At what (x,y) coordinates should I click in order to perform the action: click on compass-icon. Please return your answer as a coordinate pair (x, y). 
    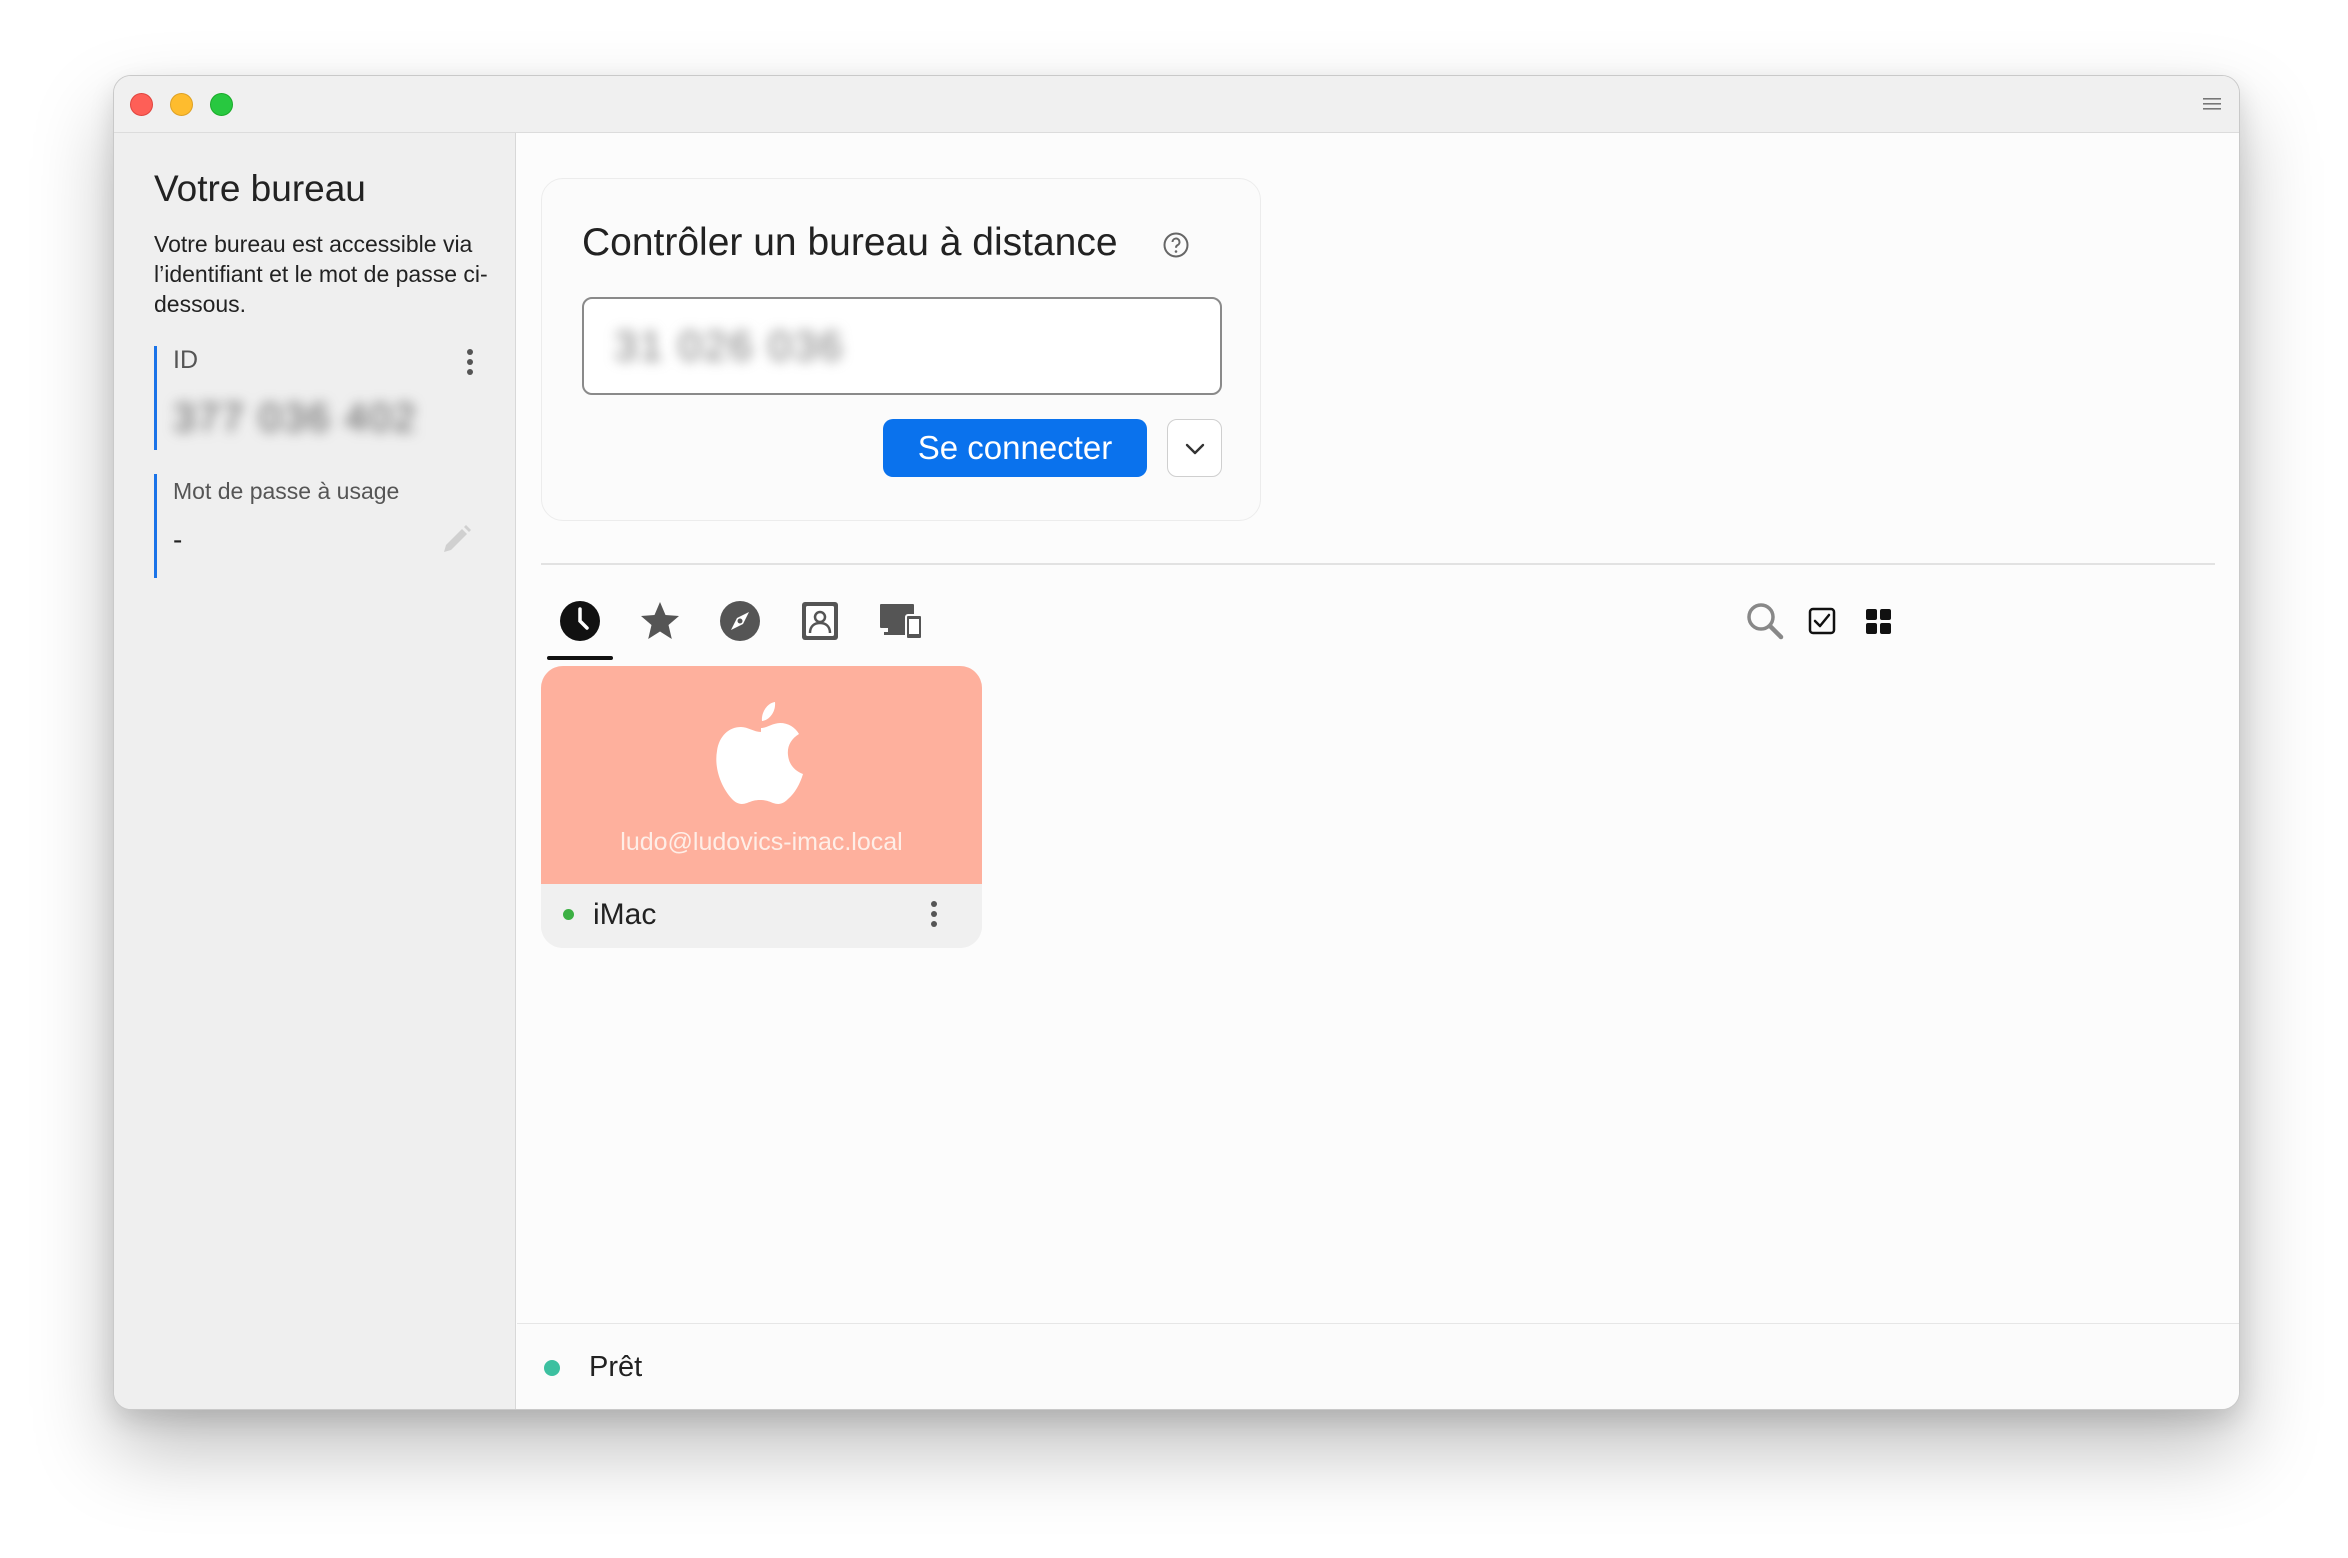
    Looking at the image, I should click on (740, 621).